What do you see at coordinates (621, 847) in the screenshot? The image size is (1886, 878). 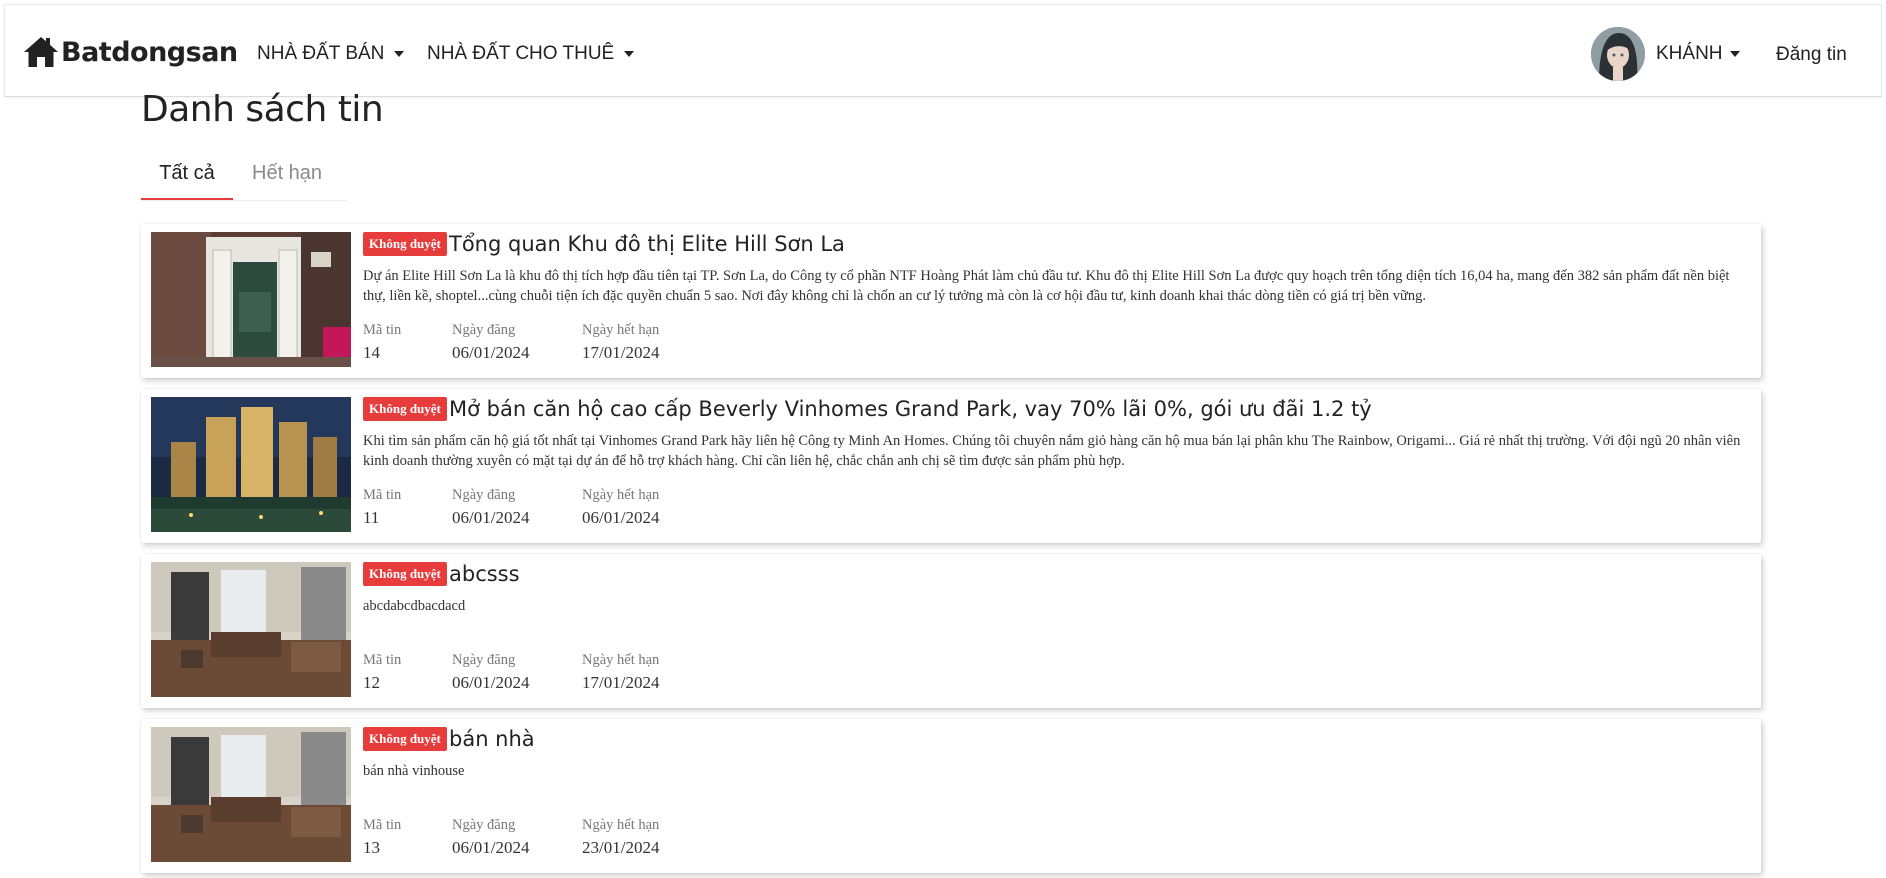 I see `meta-value: 23/01/2024` at bounding box center [621, 847].